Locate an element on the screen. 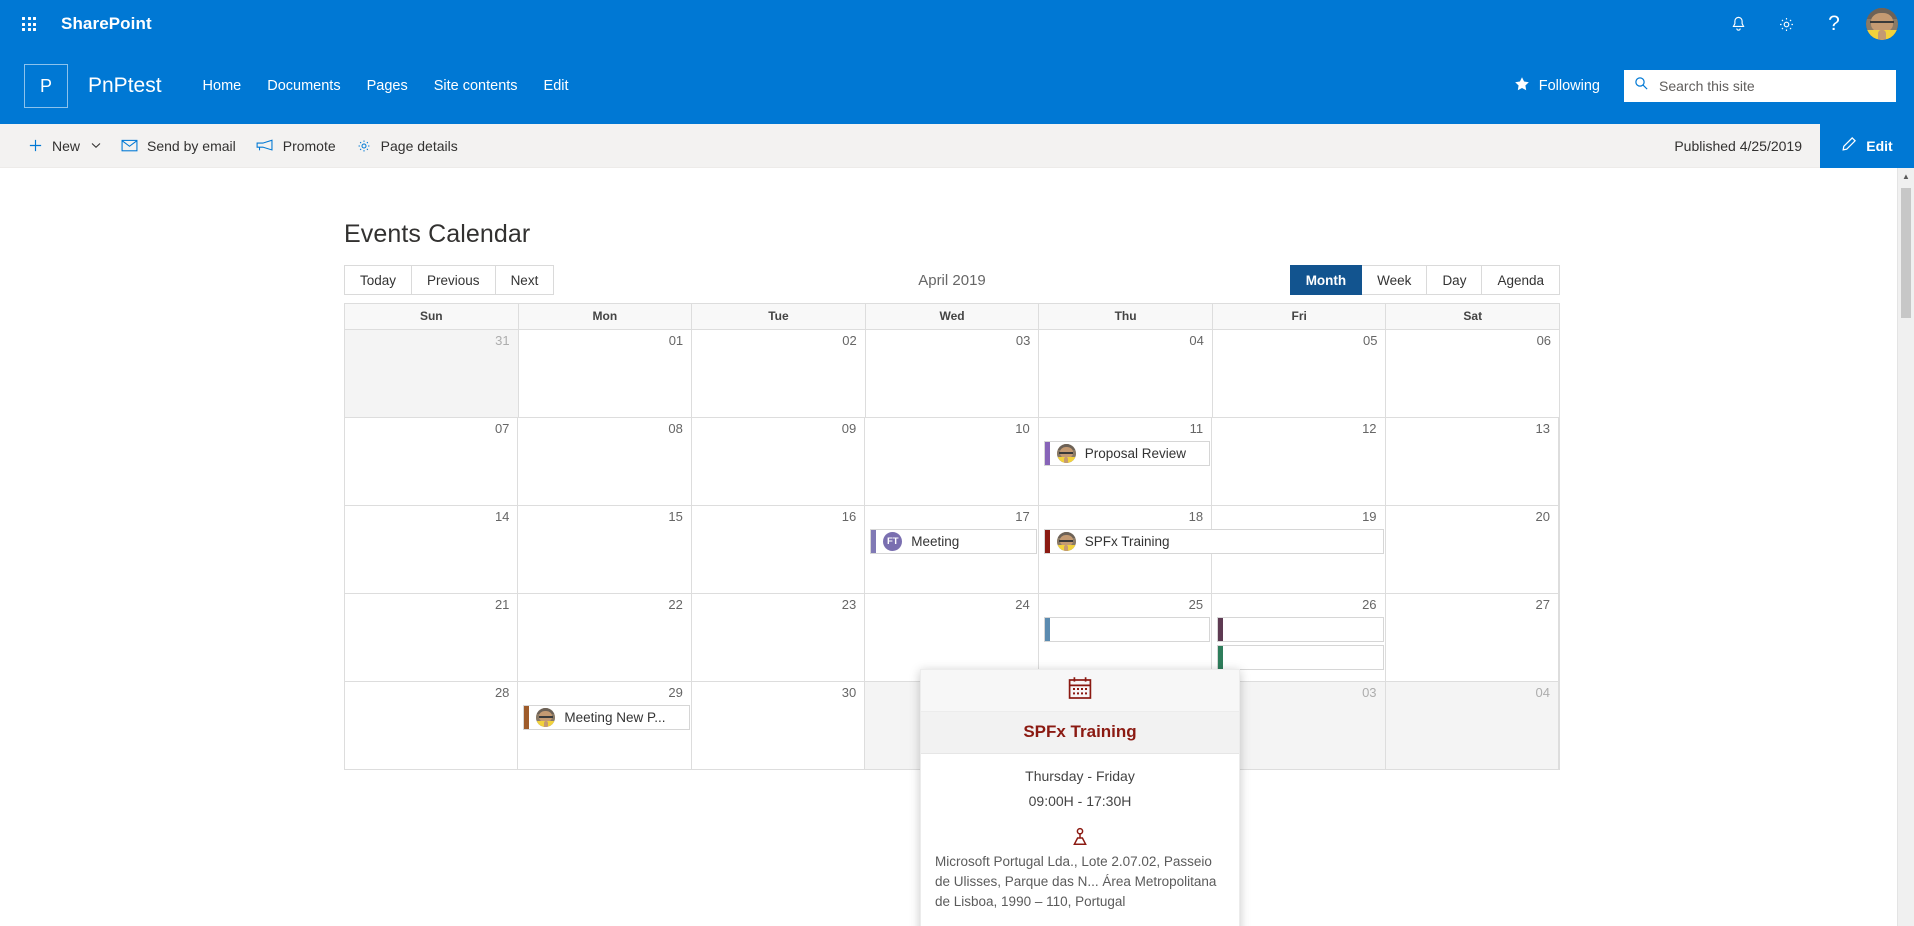 This screenshot has width=1914, height=926. calendar-day-cell: 22 is located at coordinates (605, 638).